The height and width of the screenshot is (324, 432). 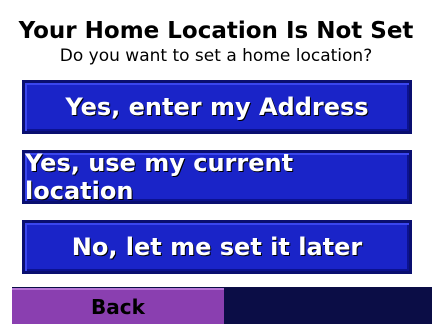 I want to click on page-title: Your Home Location Is Not Set, so click(x=216, y=31).